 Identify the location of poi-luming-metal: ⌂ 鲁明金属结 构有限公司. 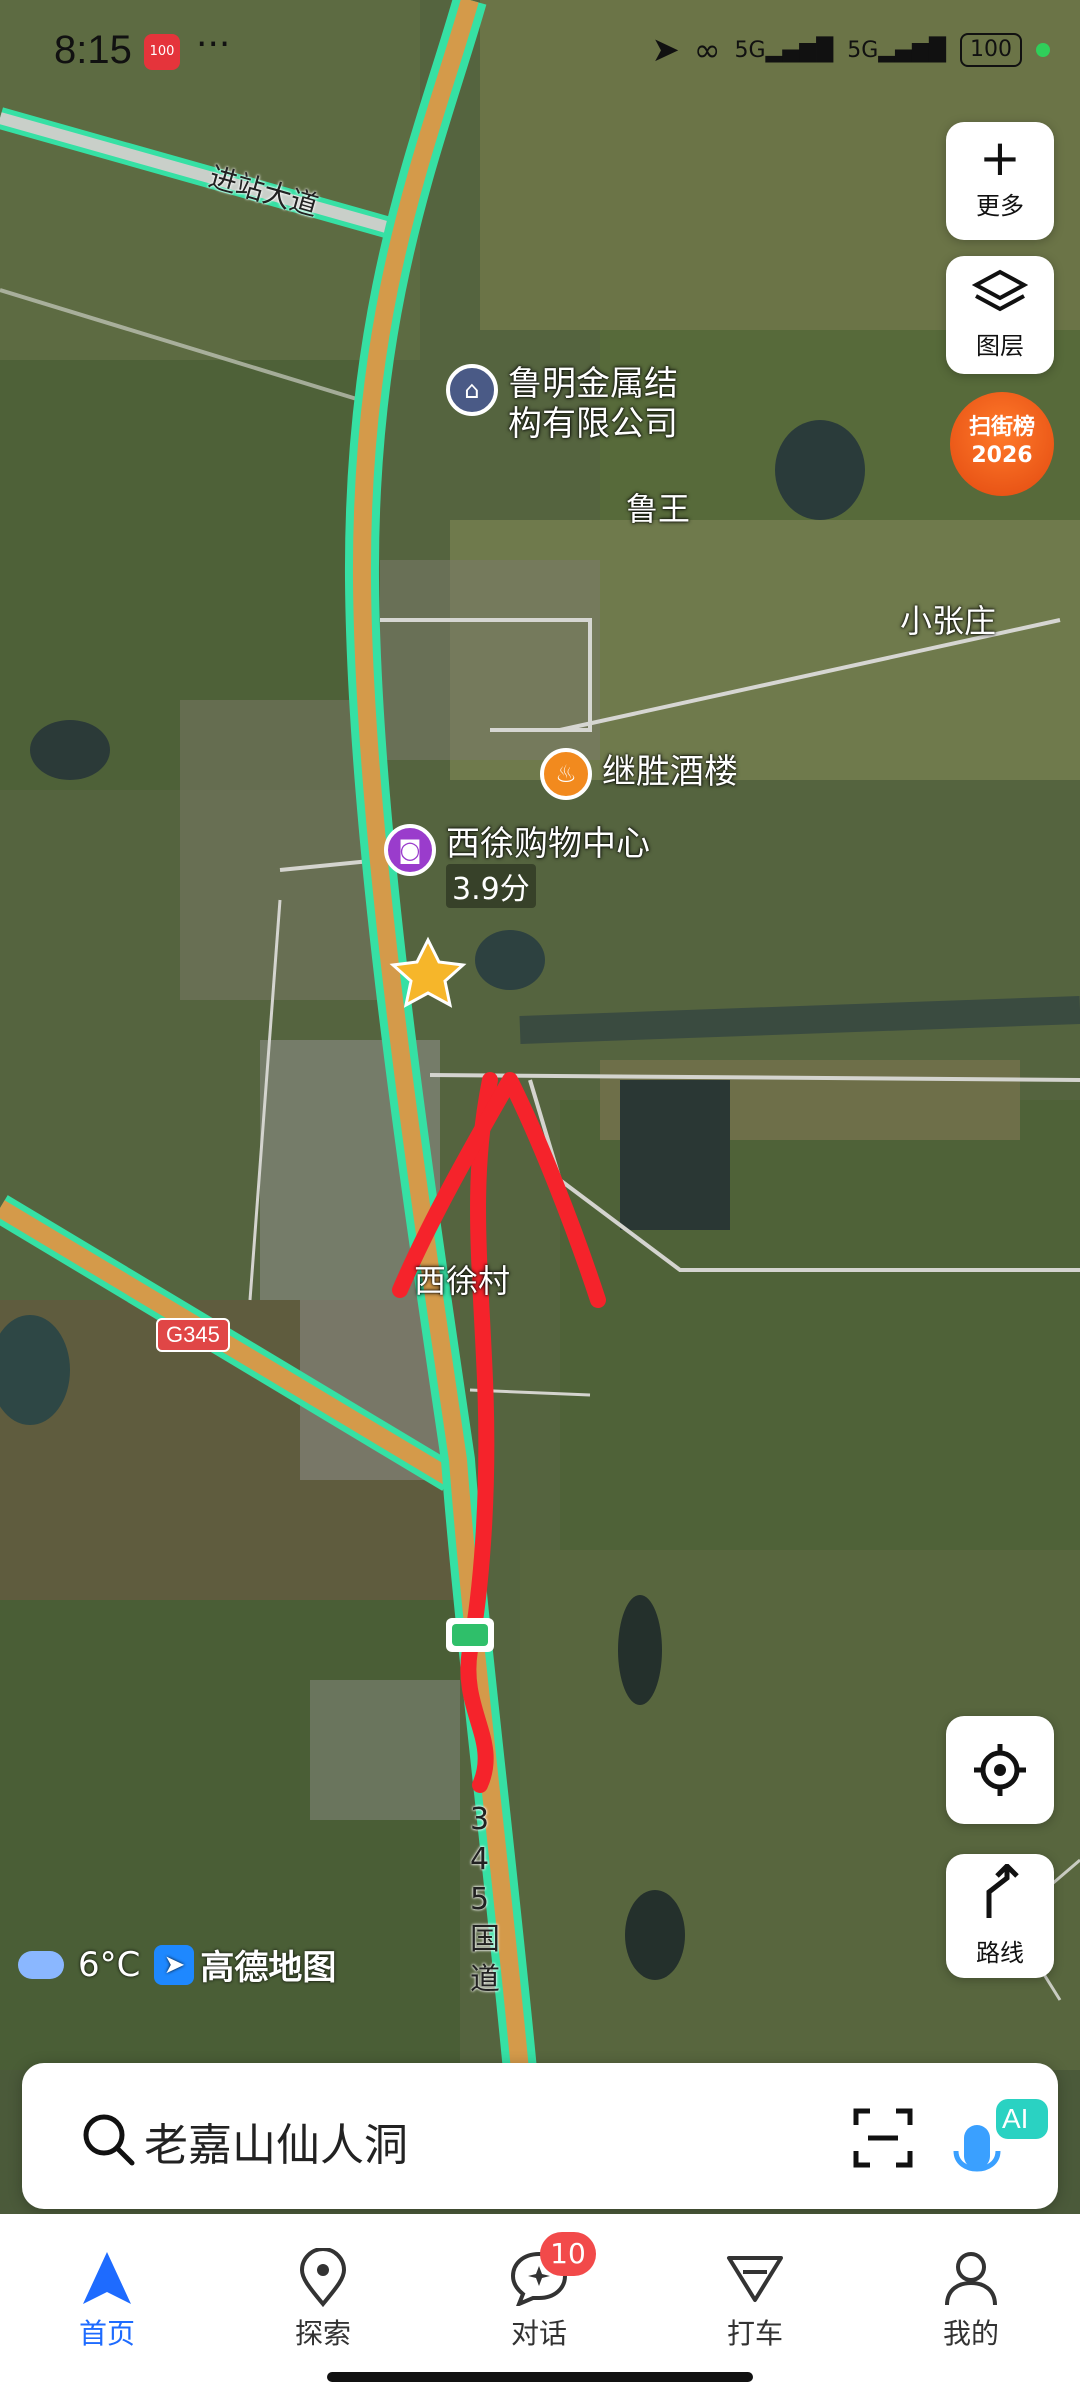
(562, 404).